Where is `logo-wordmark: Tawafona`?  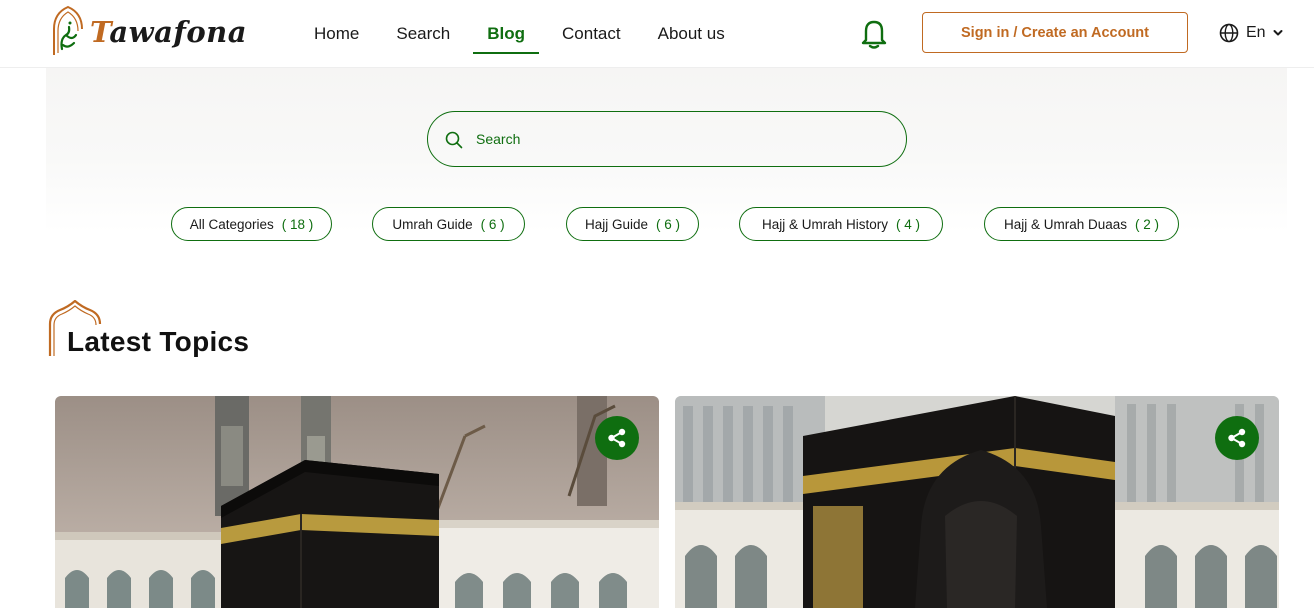
logo-wordmark: Tawafona is located at coordinates (169, 32).